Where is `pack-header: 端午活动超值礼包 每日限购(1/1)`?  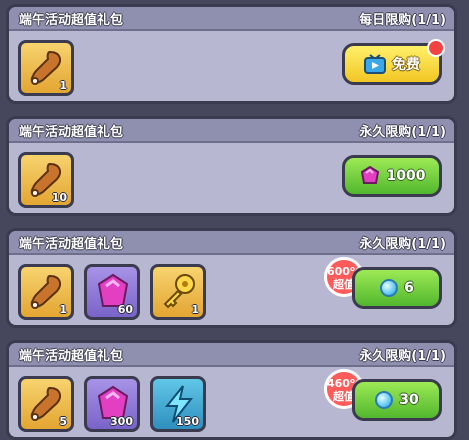 pack-header: 端午活动超值礼包 每日限购(1/1) is located at coordinates (231, 19).